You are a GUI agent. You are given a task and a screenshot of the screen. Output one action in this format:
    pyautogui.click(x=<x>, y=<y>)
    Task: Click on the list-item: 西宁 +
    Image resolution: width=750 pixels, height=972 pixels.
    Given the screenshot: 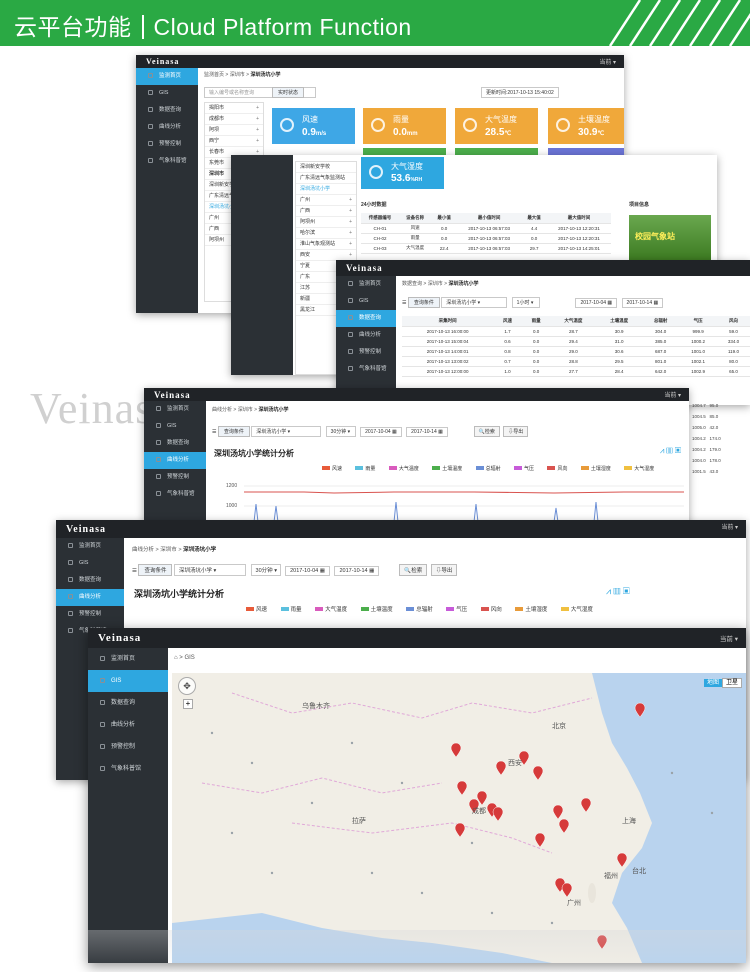 What is the action you would take?
    pyautogui.click(x=234, y=141)
    